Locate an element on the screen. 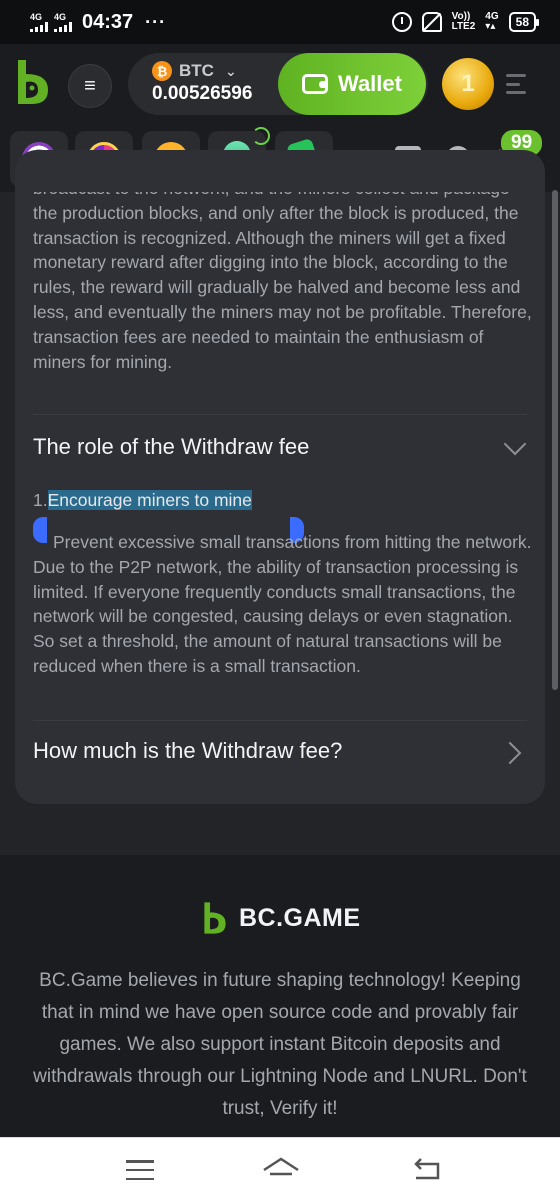  sidebar-toggle-icon is located at coordinates (516, 84).